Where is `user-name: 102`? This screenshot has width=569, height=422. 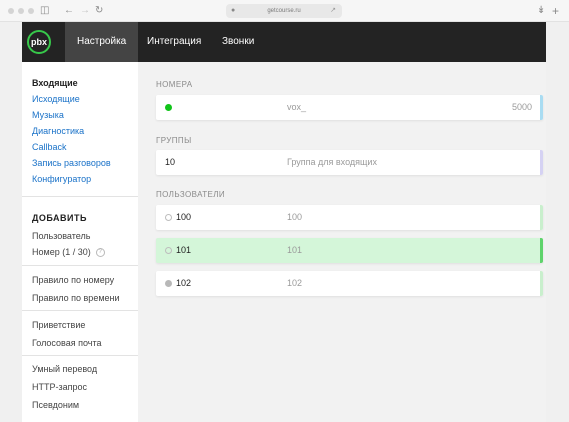
user-name: 102 is located at coordinates (295, 283).